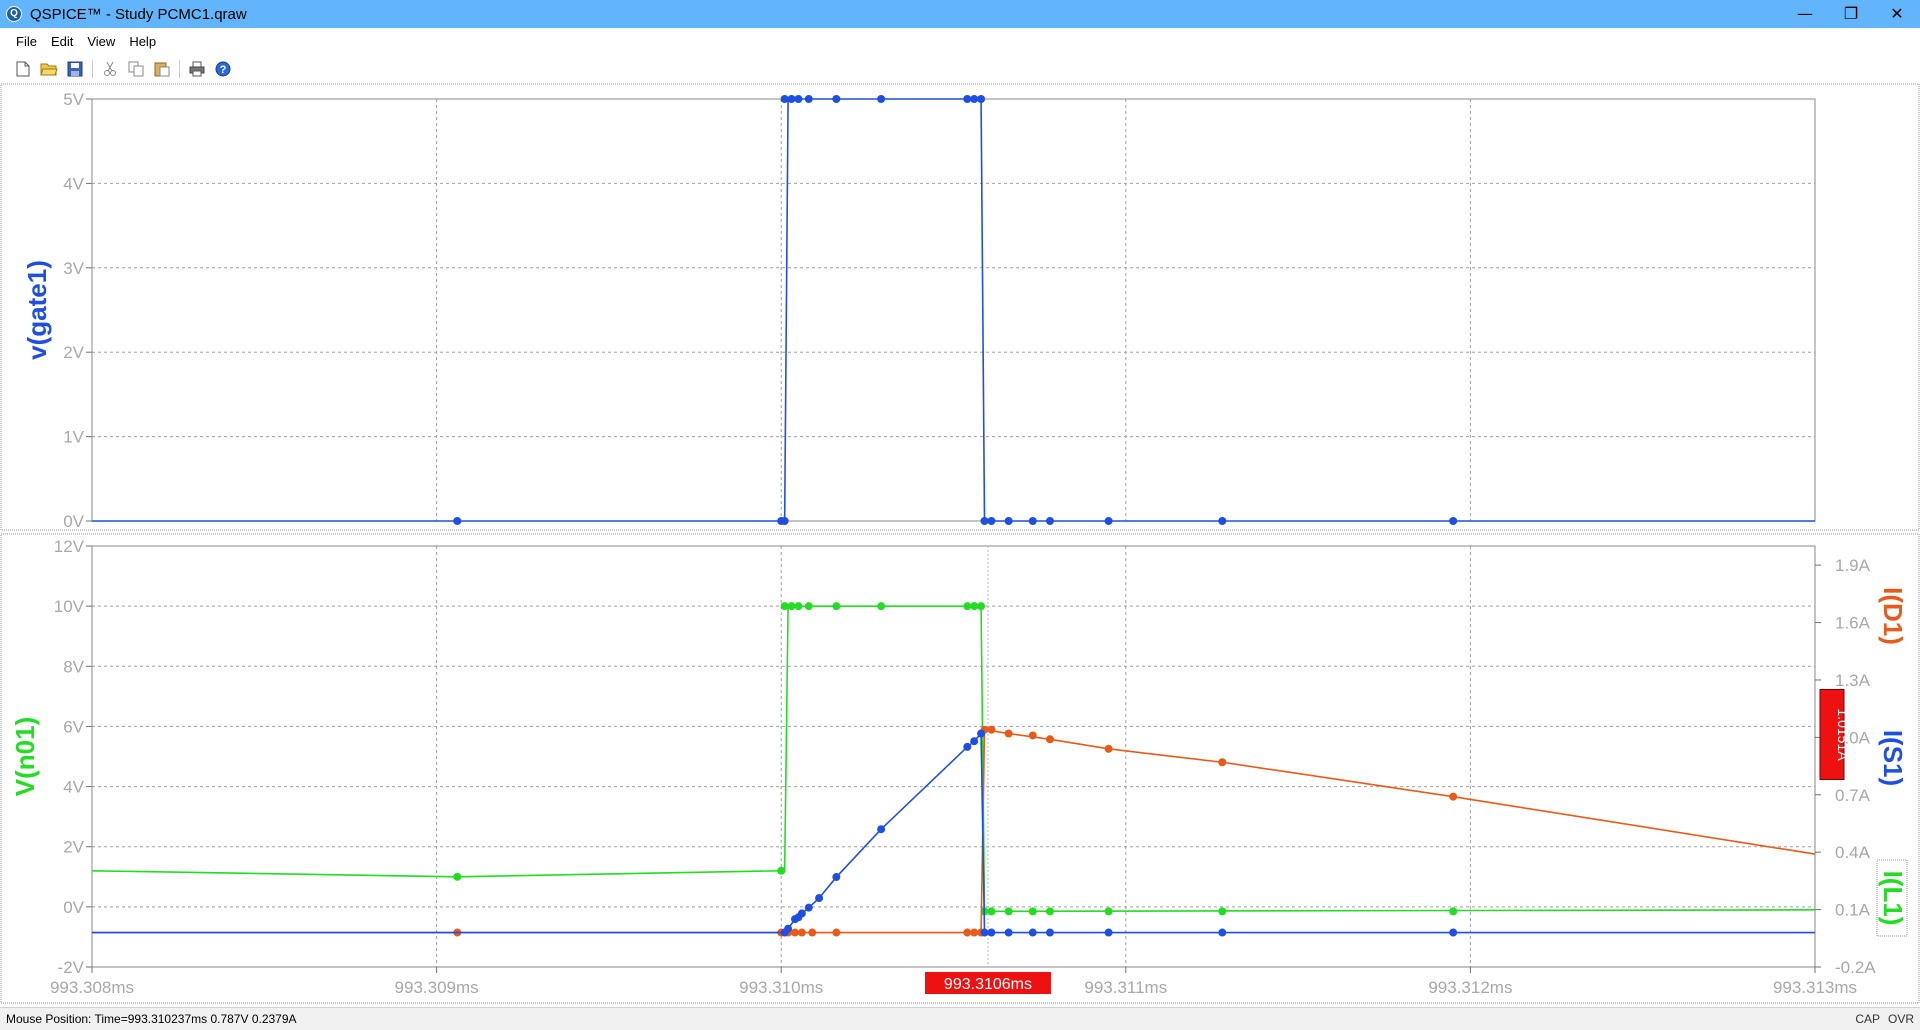 This screenshot has width=1920, height=1030. I want to click on overwrite-indicator: OVR, so click(1900, 1019).